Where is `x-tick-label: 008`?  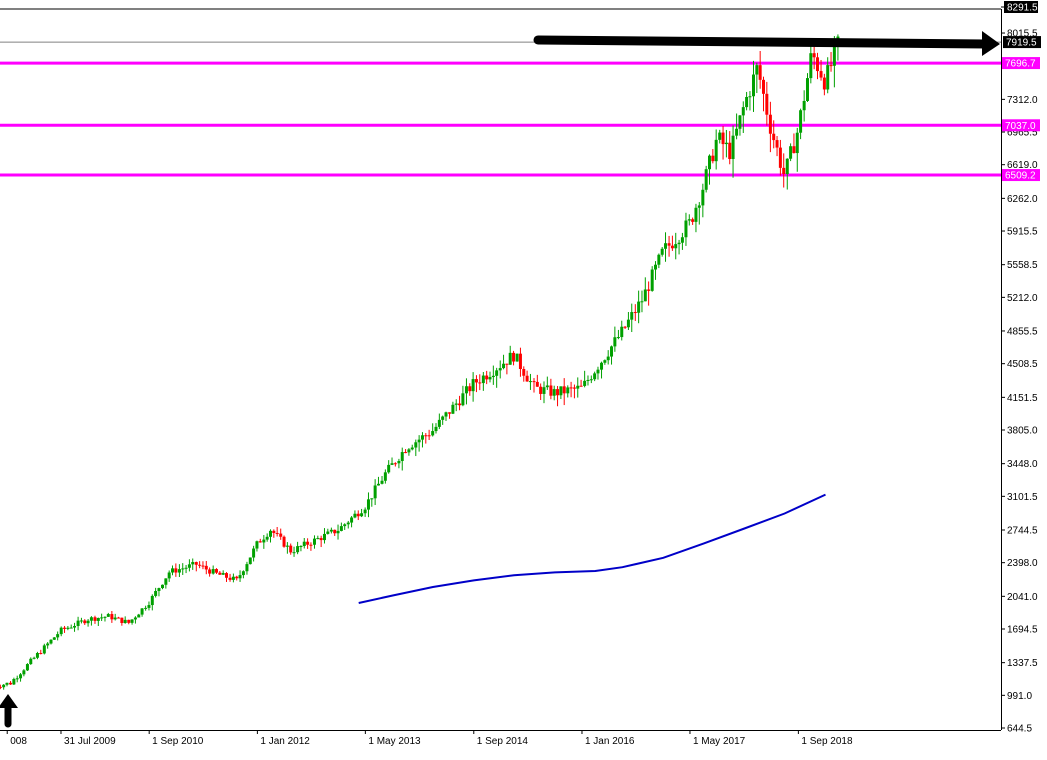 x-tick-label: 008 is located at coordinates (18, 741).